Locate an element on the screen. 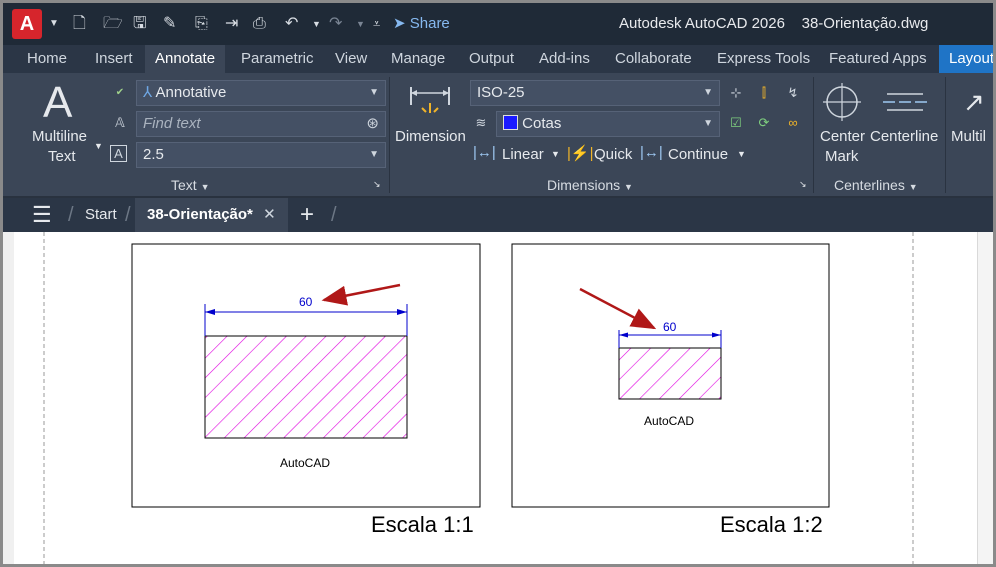  center-mark-label-line1: Center is located at coordinates (843, 136).